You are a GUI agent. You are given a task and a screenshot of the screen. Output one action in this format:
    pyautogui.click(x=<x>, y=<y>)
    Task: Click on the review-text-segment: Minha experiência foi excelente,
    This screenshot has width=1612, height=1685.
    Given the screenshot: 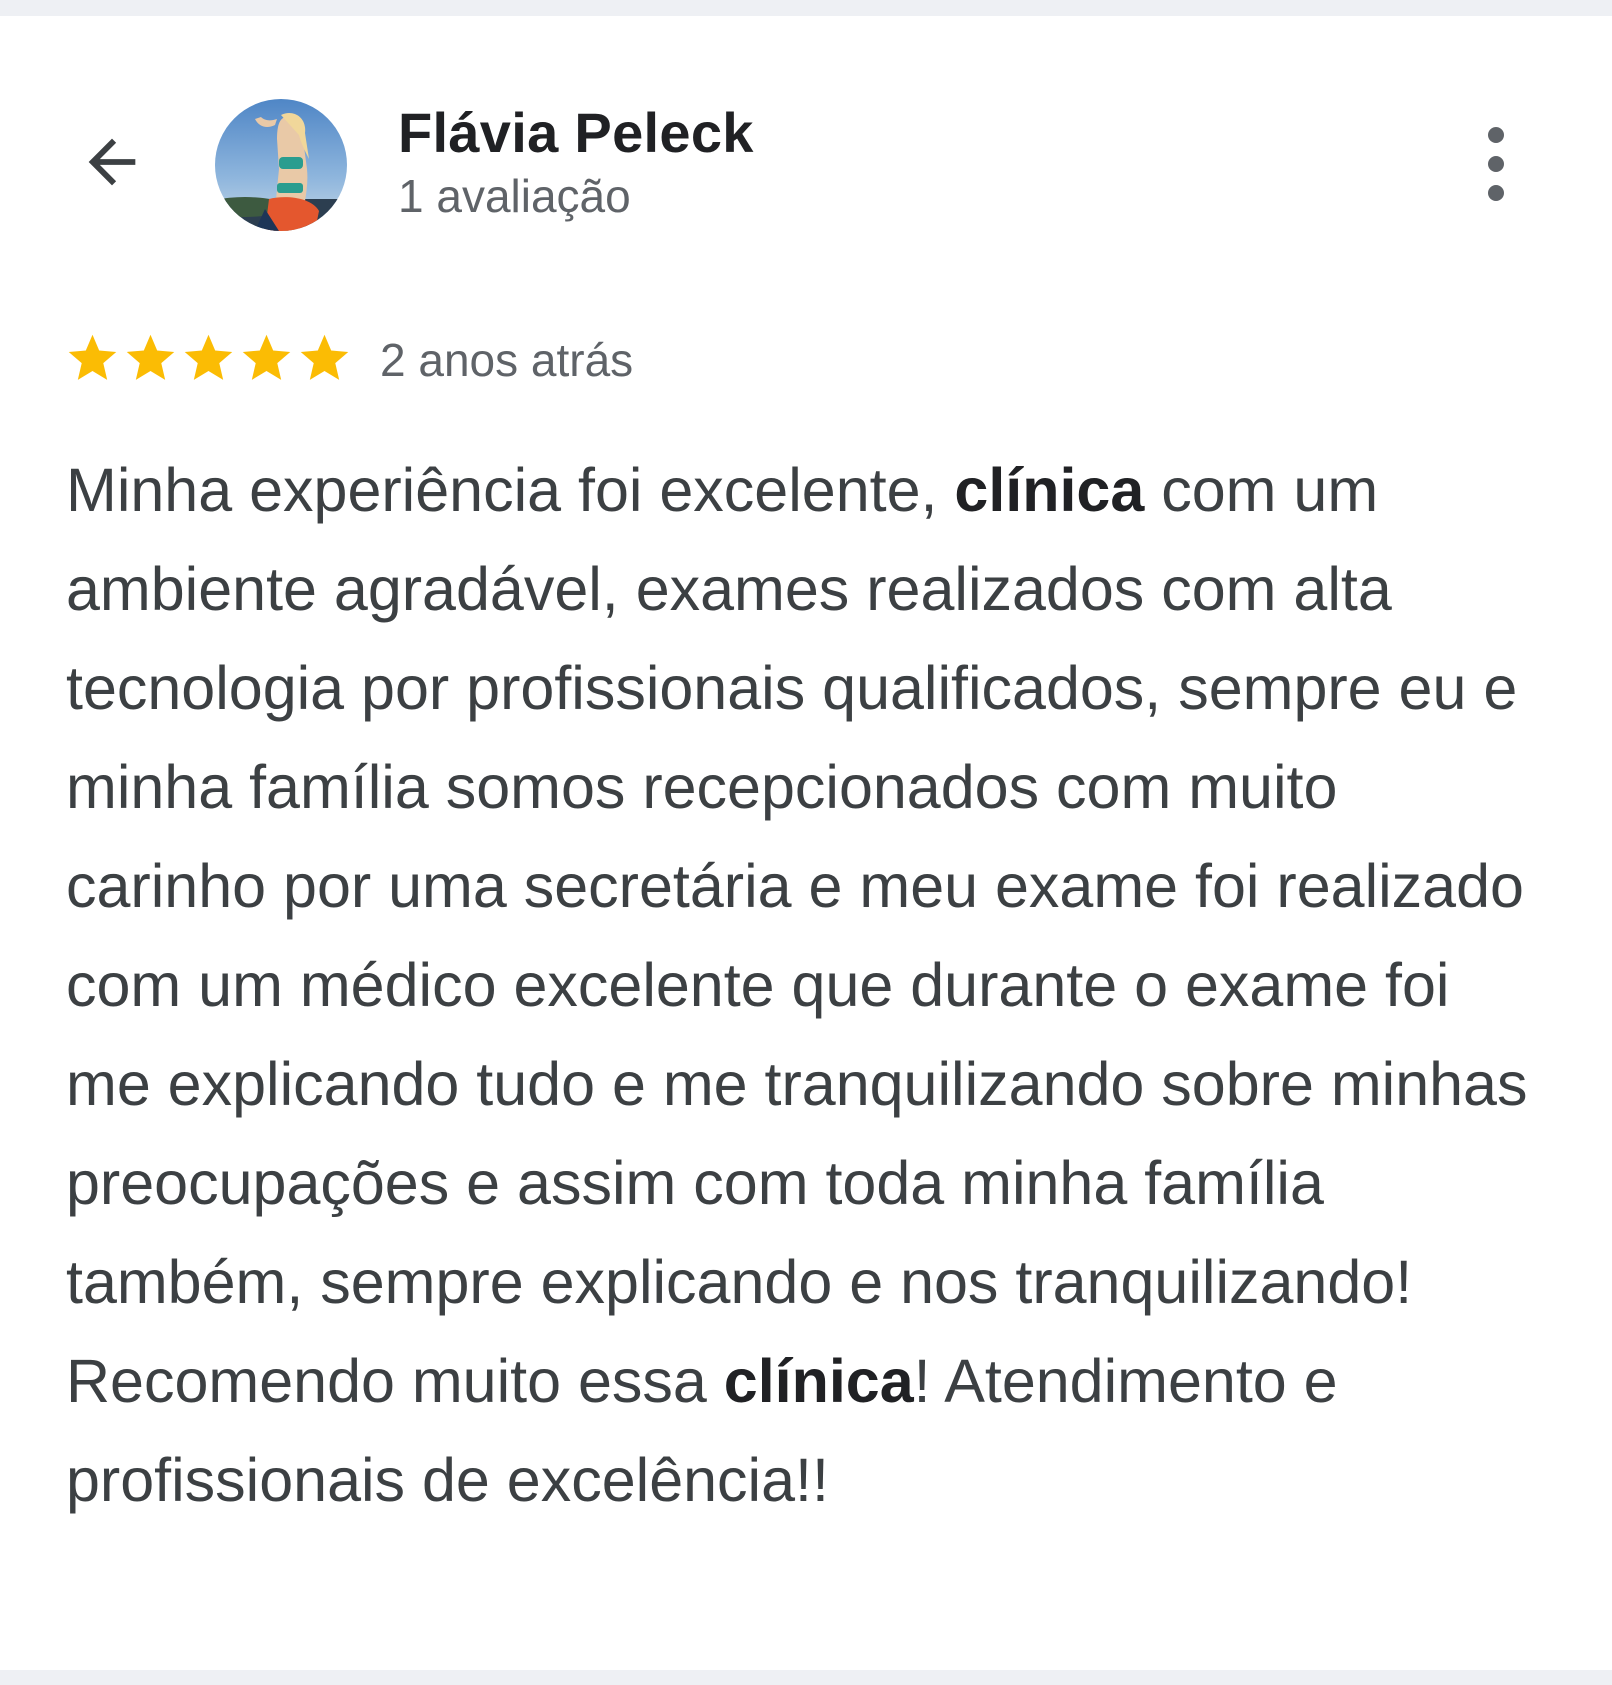 What is the action you would take?
    pyautogui.click(x=510, y=490)
    